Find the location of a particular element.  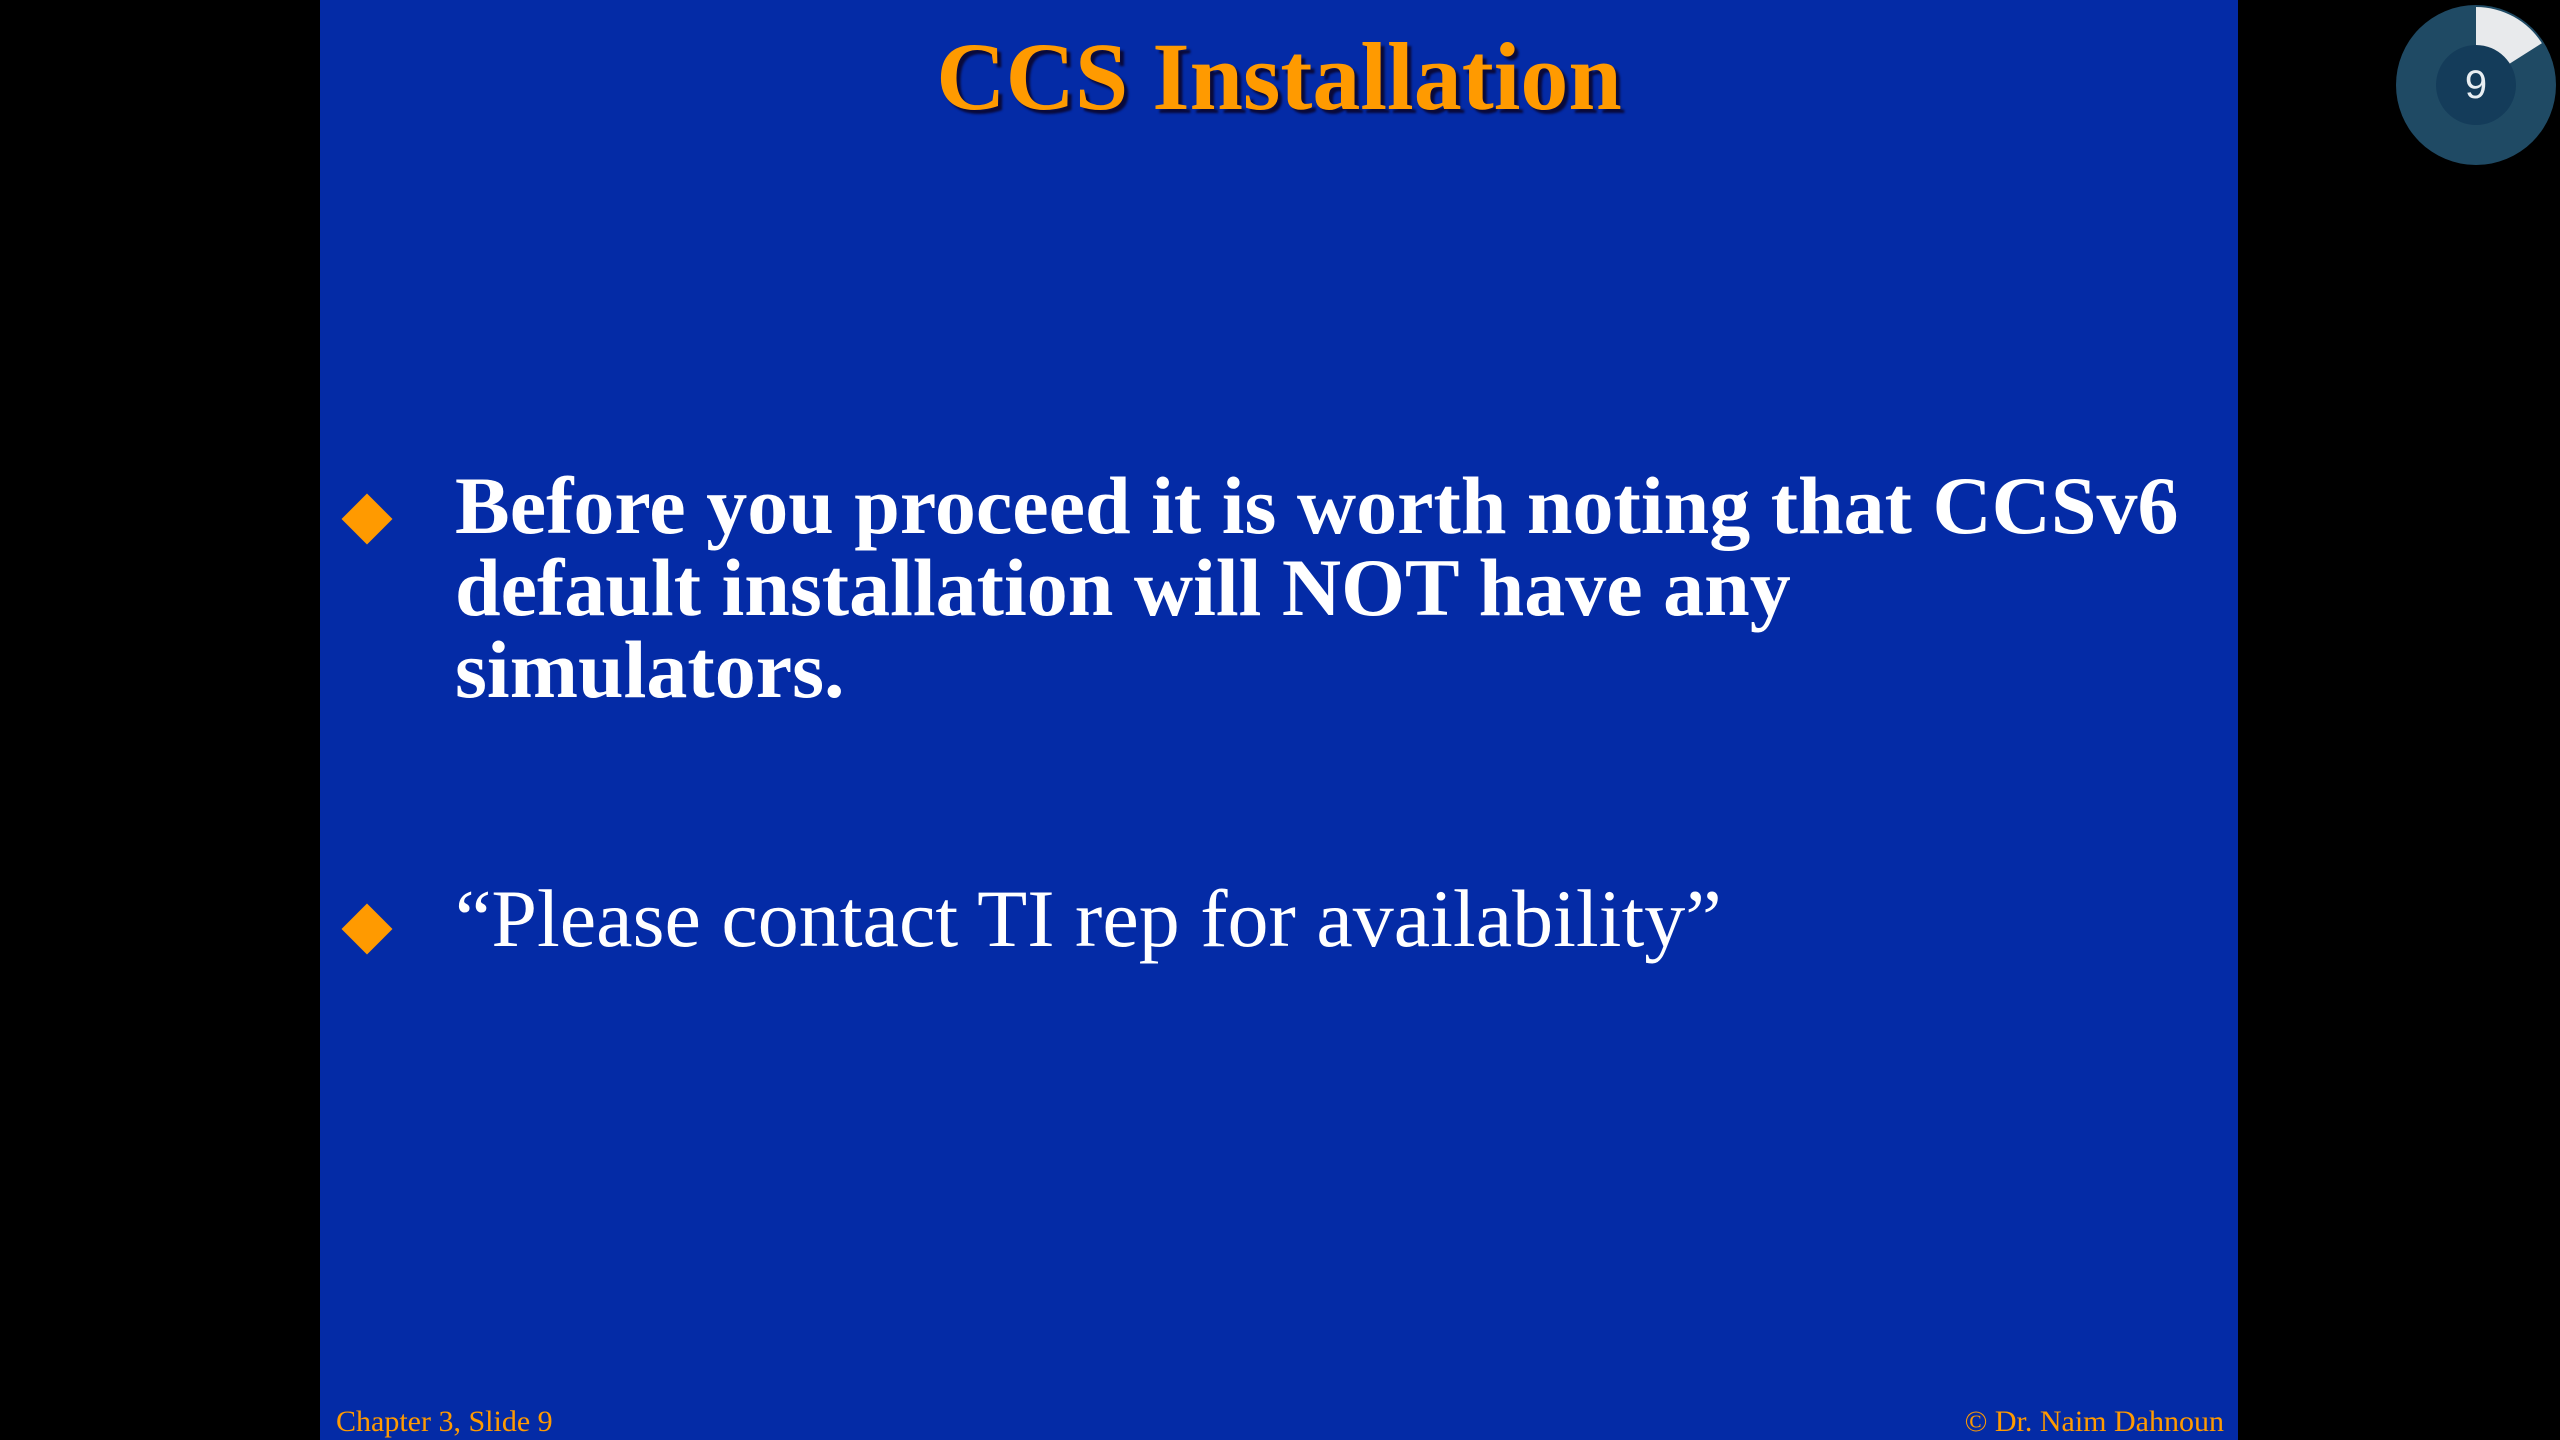

slide-title: CCS Installation is located at coordinates (1279, 76).